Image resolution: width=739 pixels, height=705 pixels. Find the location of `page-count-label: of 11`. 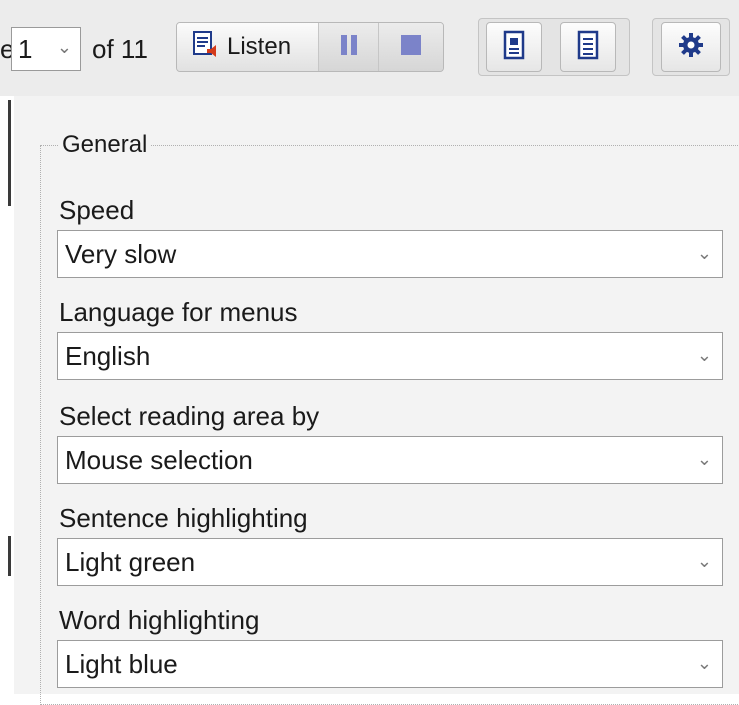

page-count-label: of 11 is located at coordinates (120, 49).